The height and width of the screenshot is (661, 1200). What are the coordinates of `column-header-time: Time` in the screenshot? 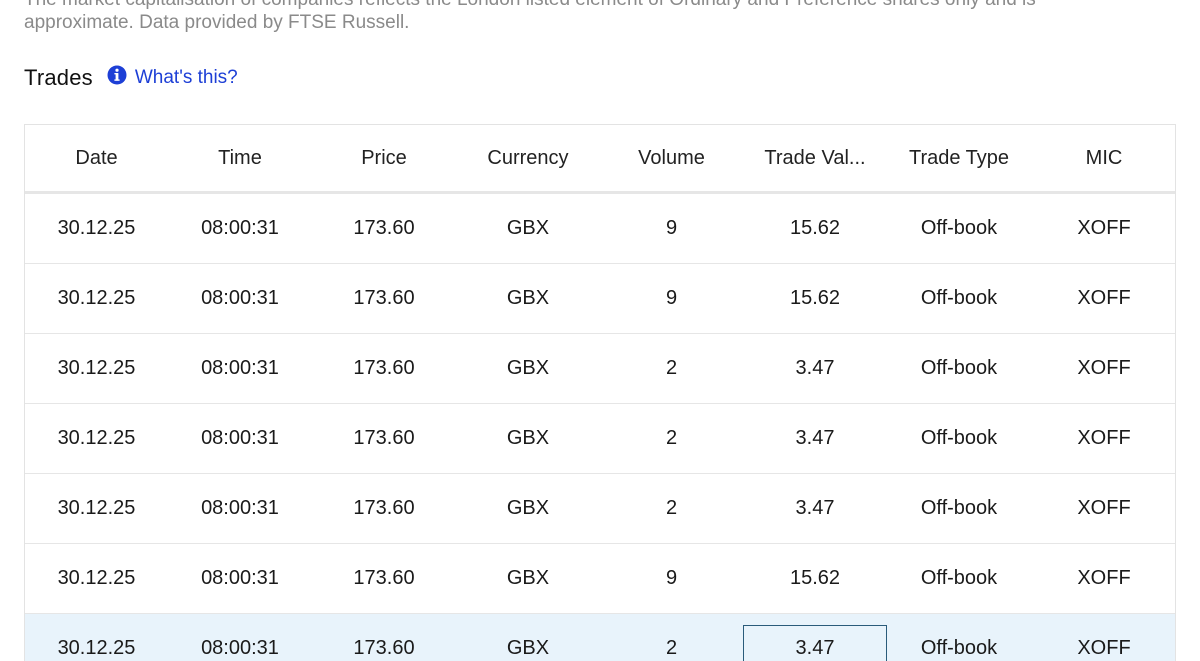 It's located at (240, 159).